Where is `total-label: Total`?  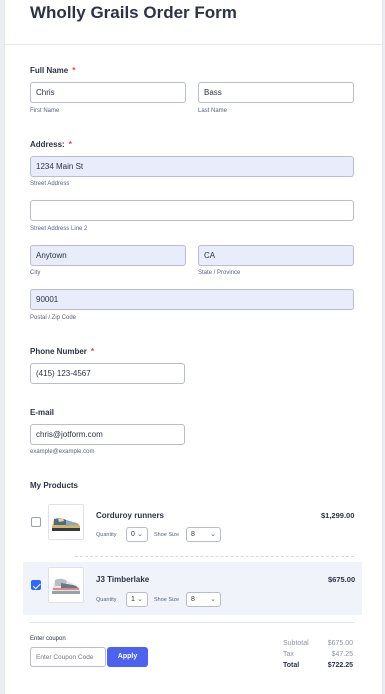
total-label: Total is located at coordinates (291, 665).